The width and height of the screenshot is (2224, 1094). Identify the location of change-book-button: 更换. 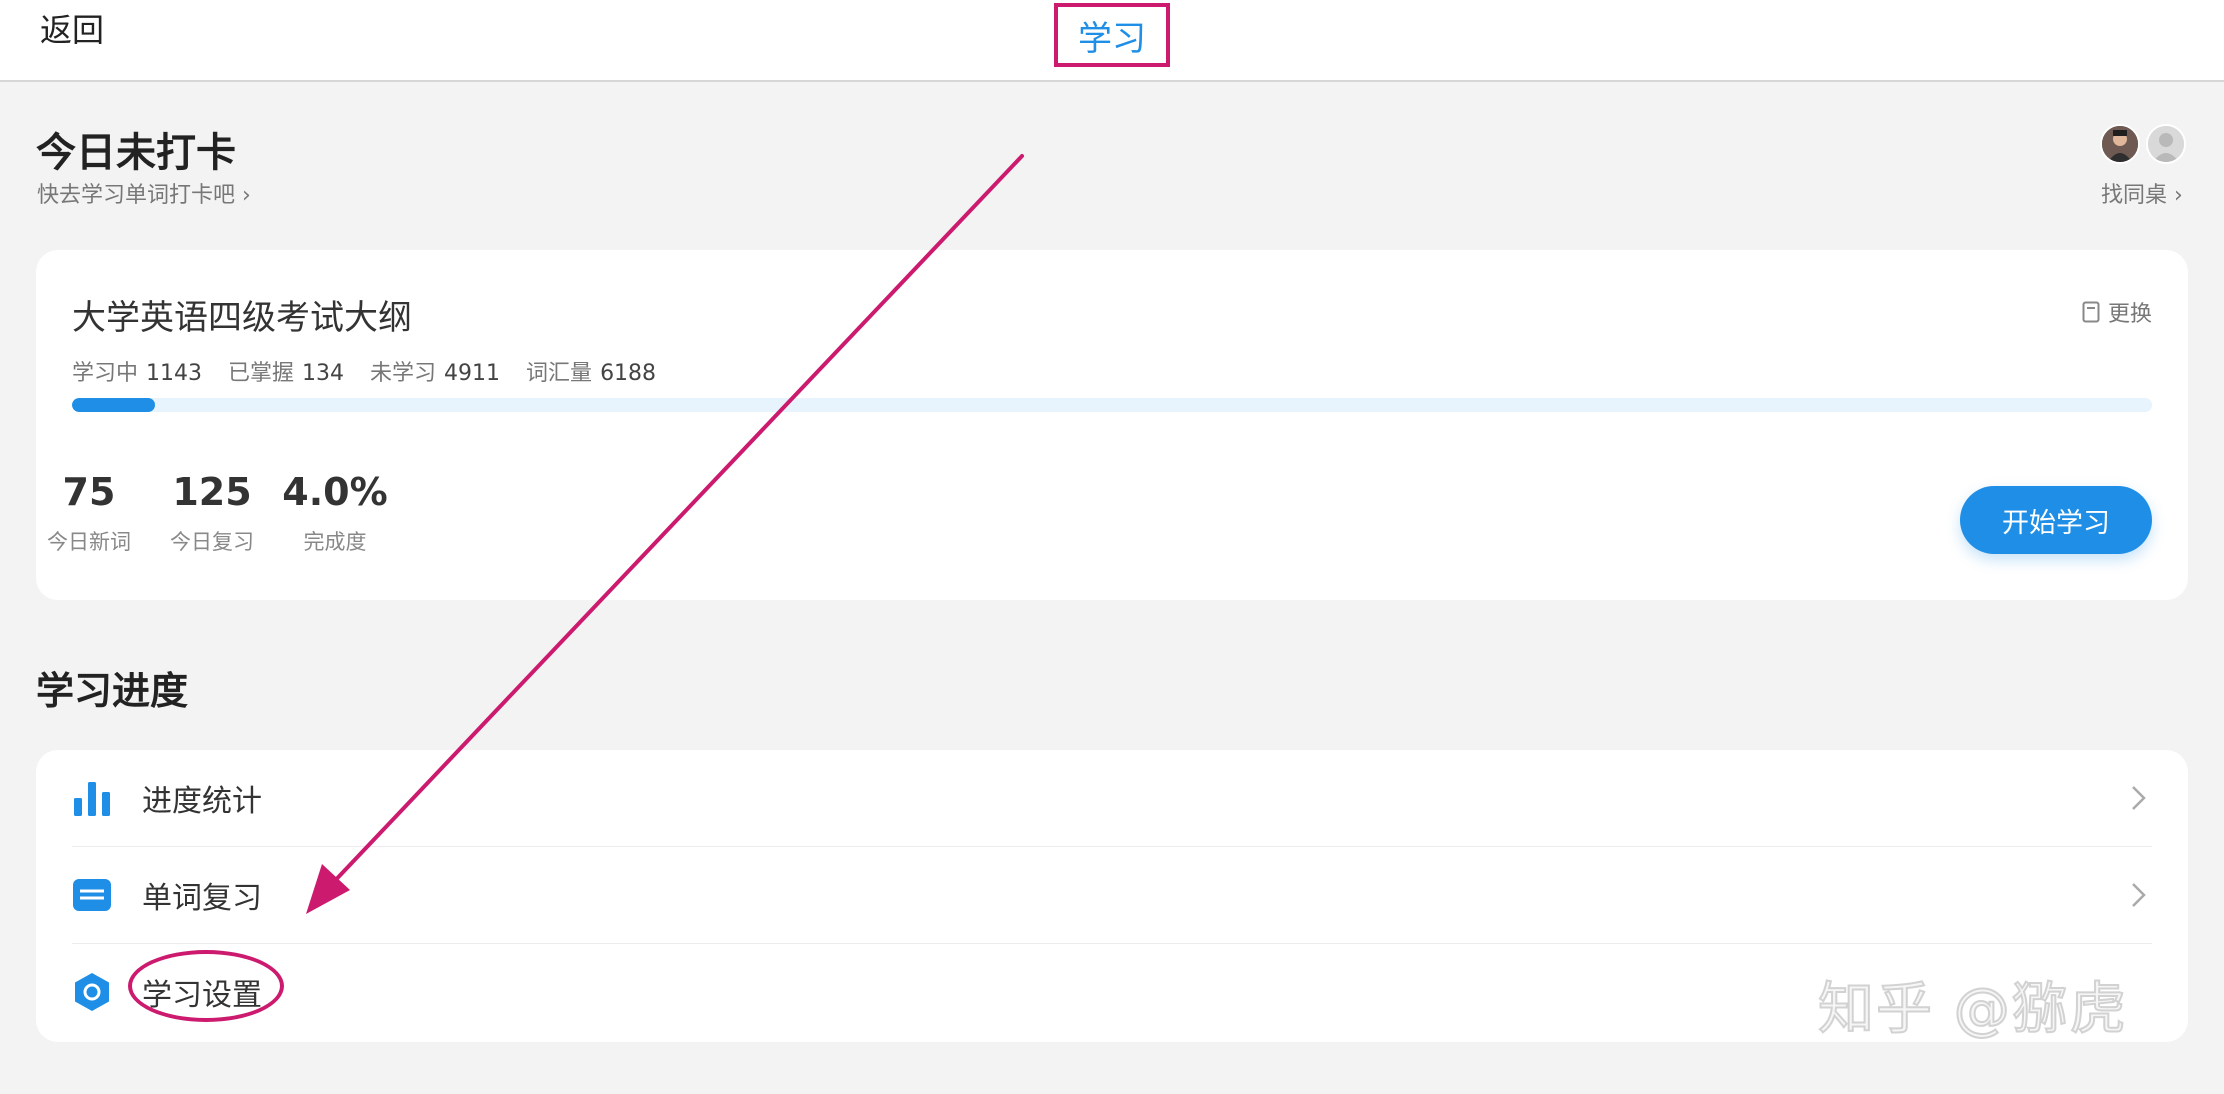
(2117, 312).